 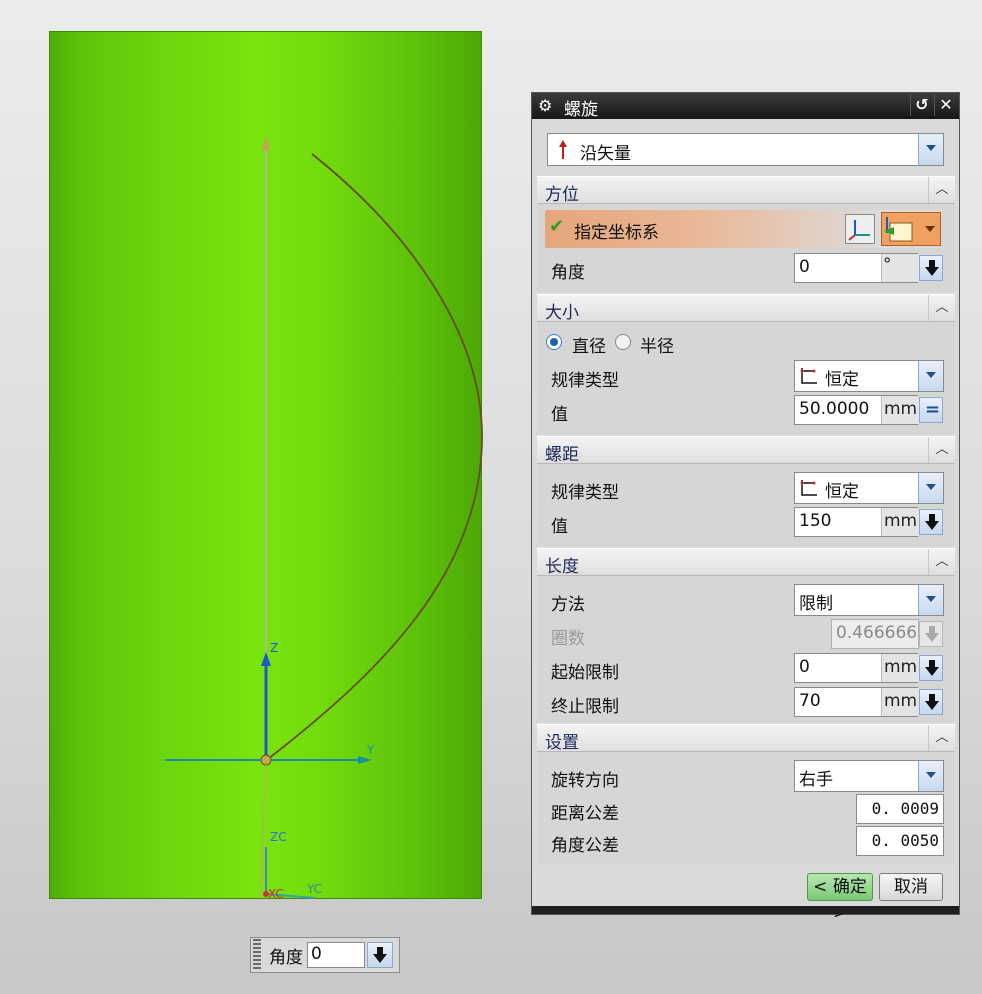 I want to click on start-limit-options-button, so click(x=931, y=668).